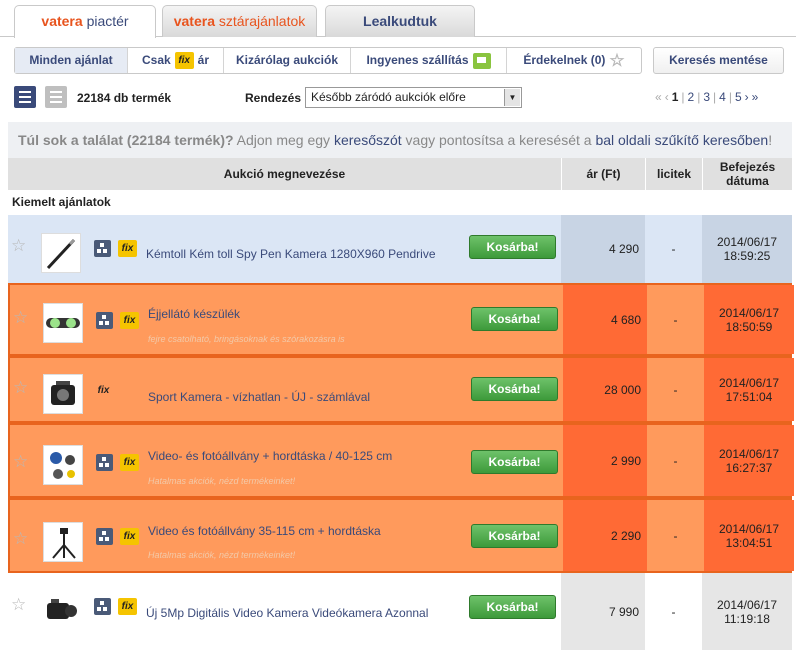 The height and width of the screenshot is (650, 796). I want to click on filter-interested-button: Érdekelnek (0) ☆, so click(574, 60).